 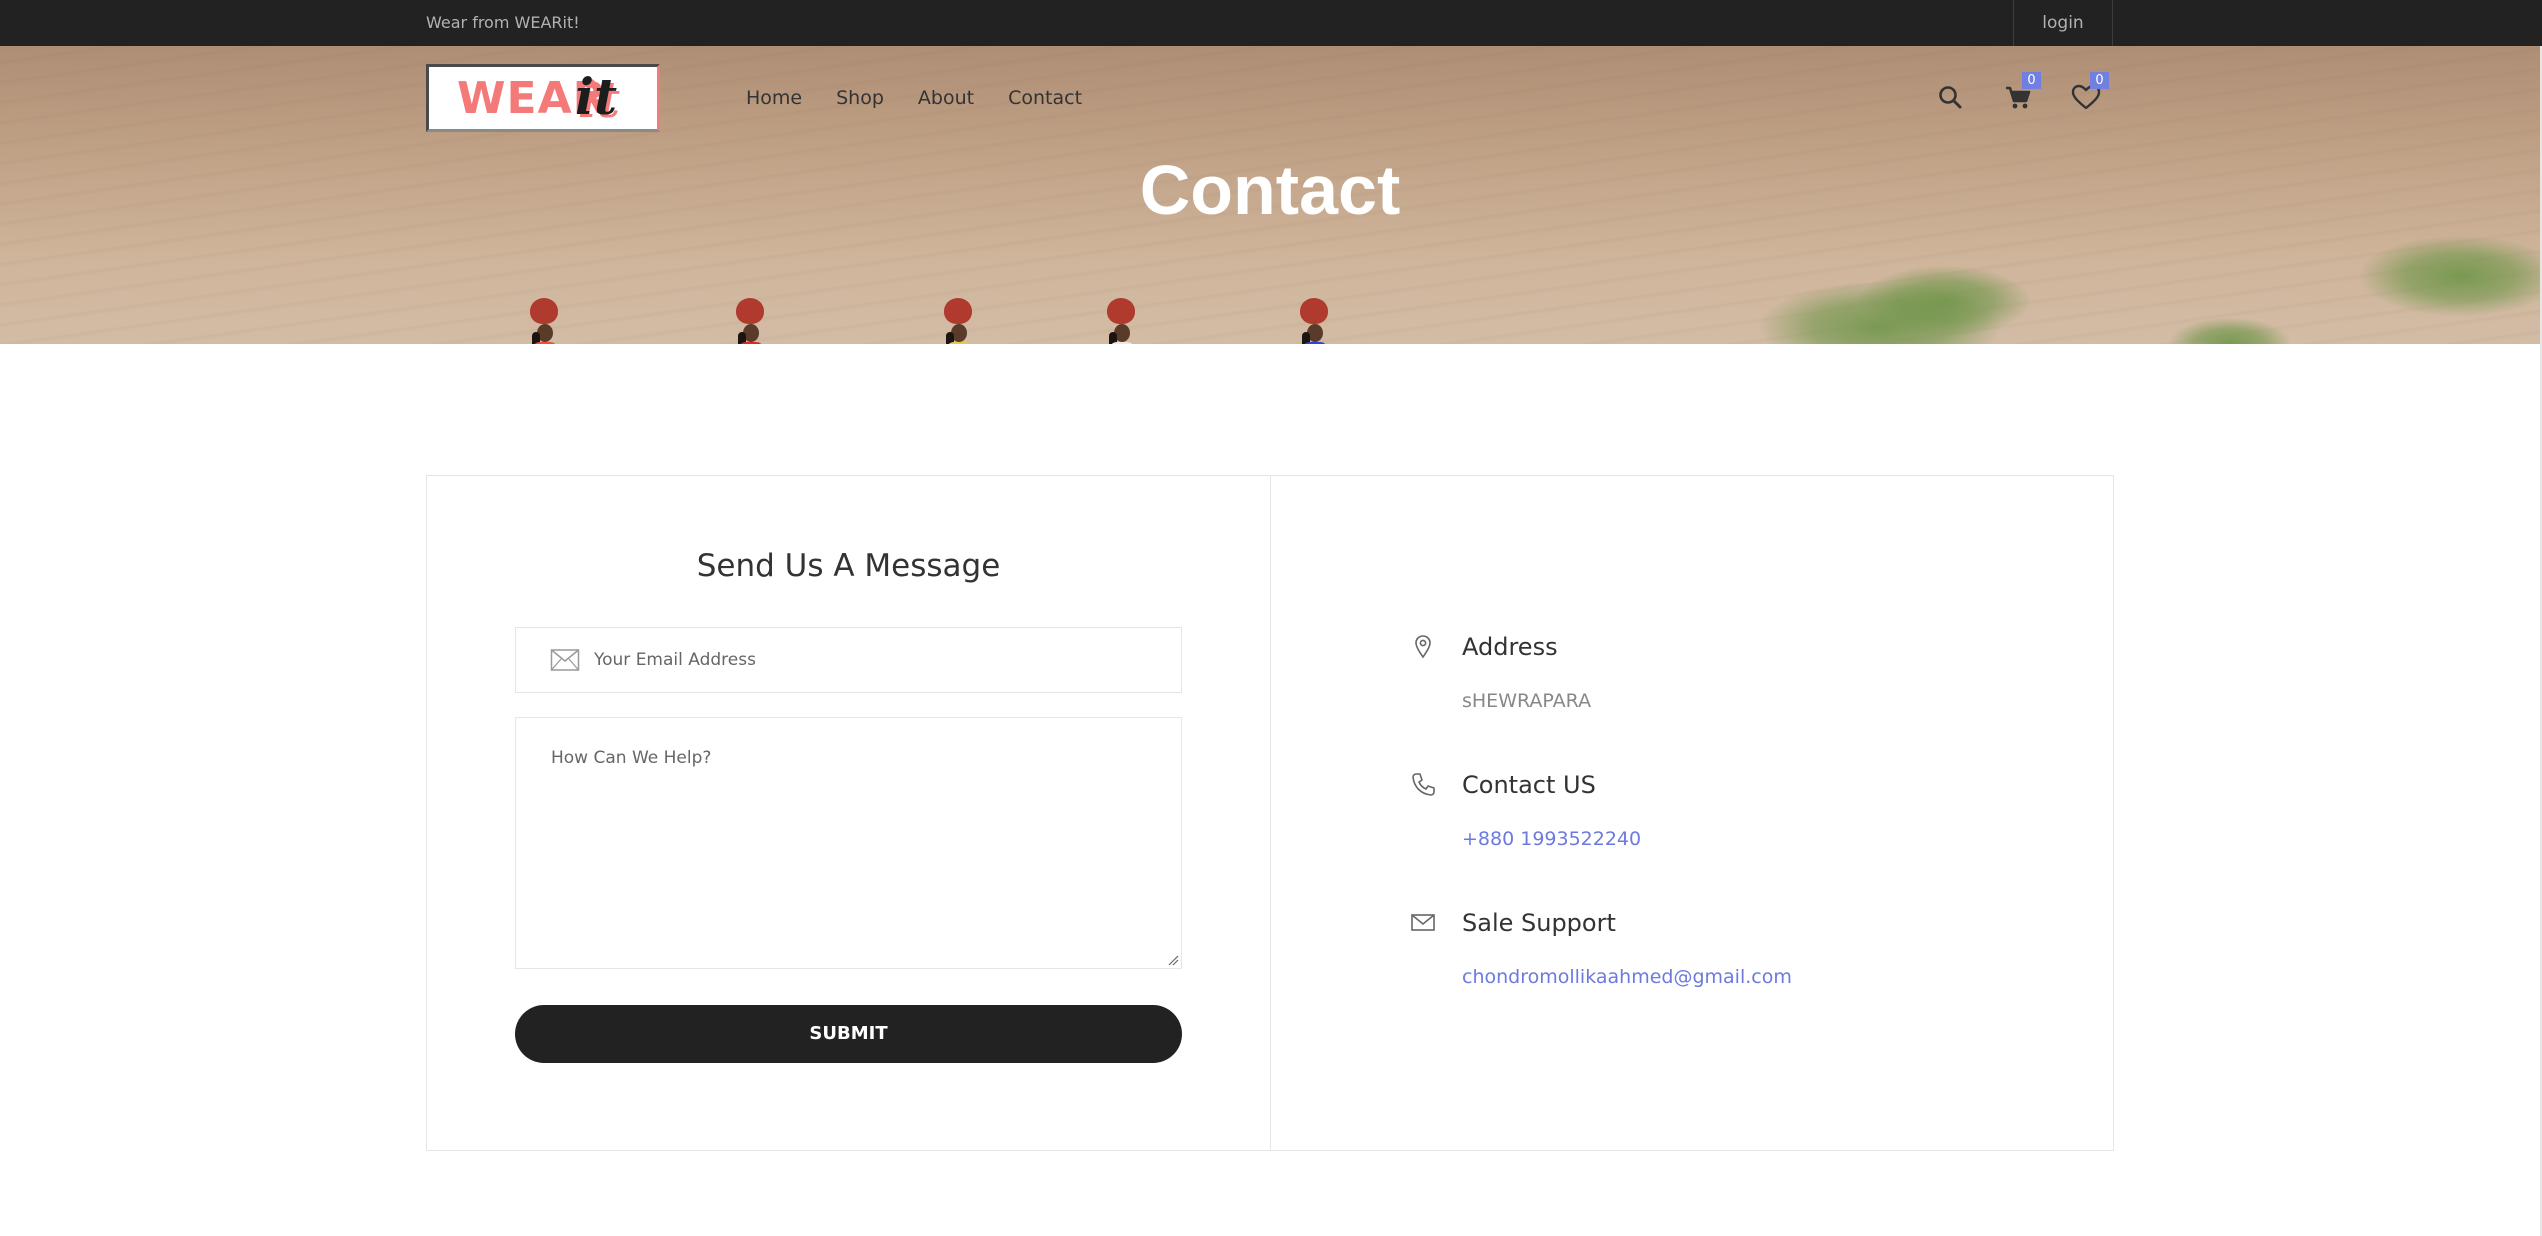 What do you see at coordinates (1045, 98) in the screenshot?
I see `nav-contact: Contact` at bounding box center [1045, 98].